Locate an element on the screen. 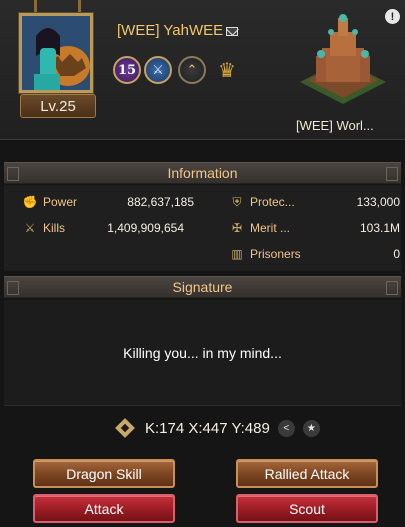 The height and width of the screenshot is (527, 405). signature-header: Signature is located at coordinates (202, 287).